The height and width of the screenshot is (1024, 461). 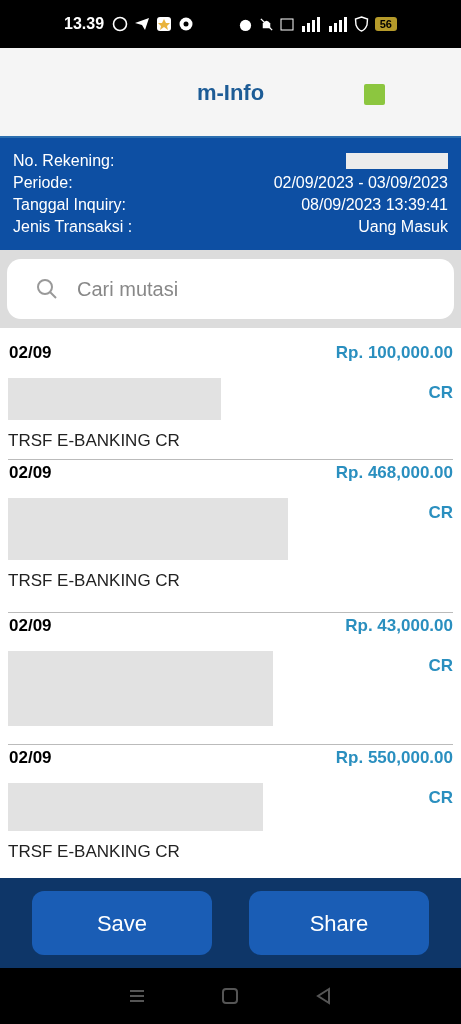 What do you see at coordinates (73, 227) in the screenshot?
I see `info-label: Jenis Transaksi :` at bounding box center [73, 227].